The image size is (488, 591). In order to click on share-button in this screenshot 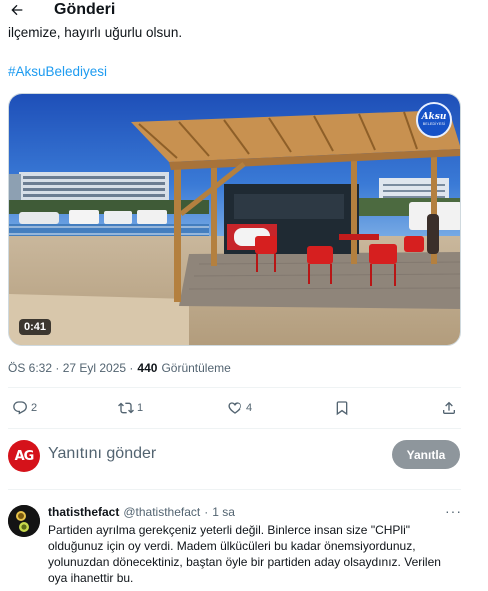, I will do `click(449, 408)`.